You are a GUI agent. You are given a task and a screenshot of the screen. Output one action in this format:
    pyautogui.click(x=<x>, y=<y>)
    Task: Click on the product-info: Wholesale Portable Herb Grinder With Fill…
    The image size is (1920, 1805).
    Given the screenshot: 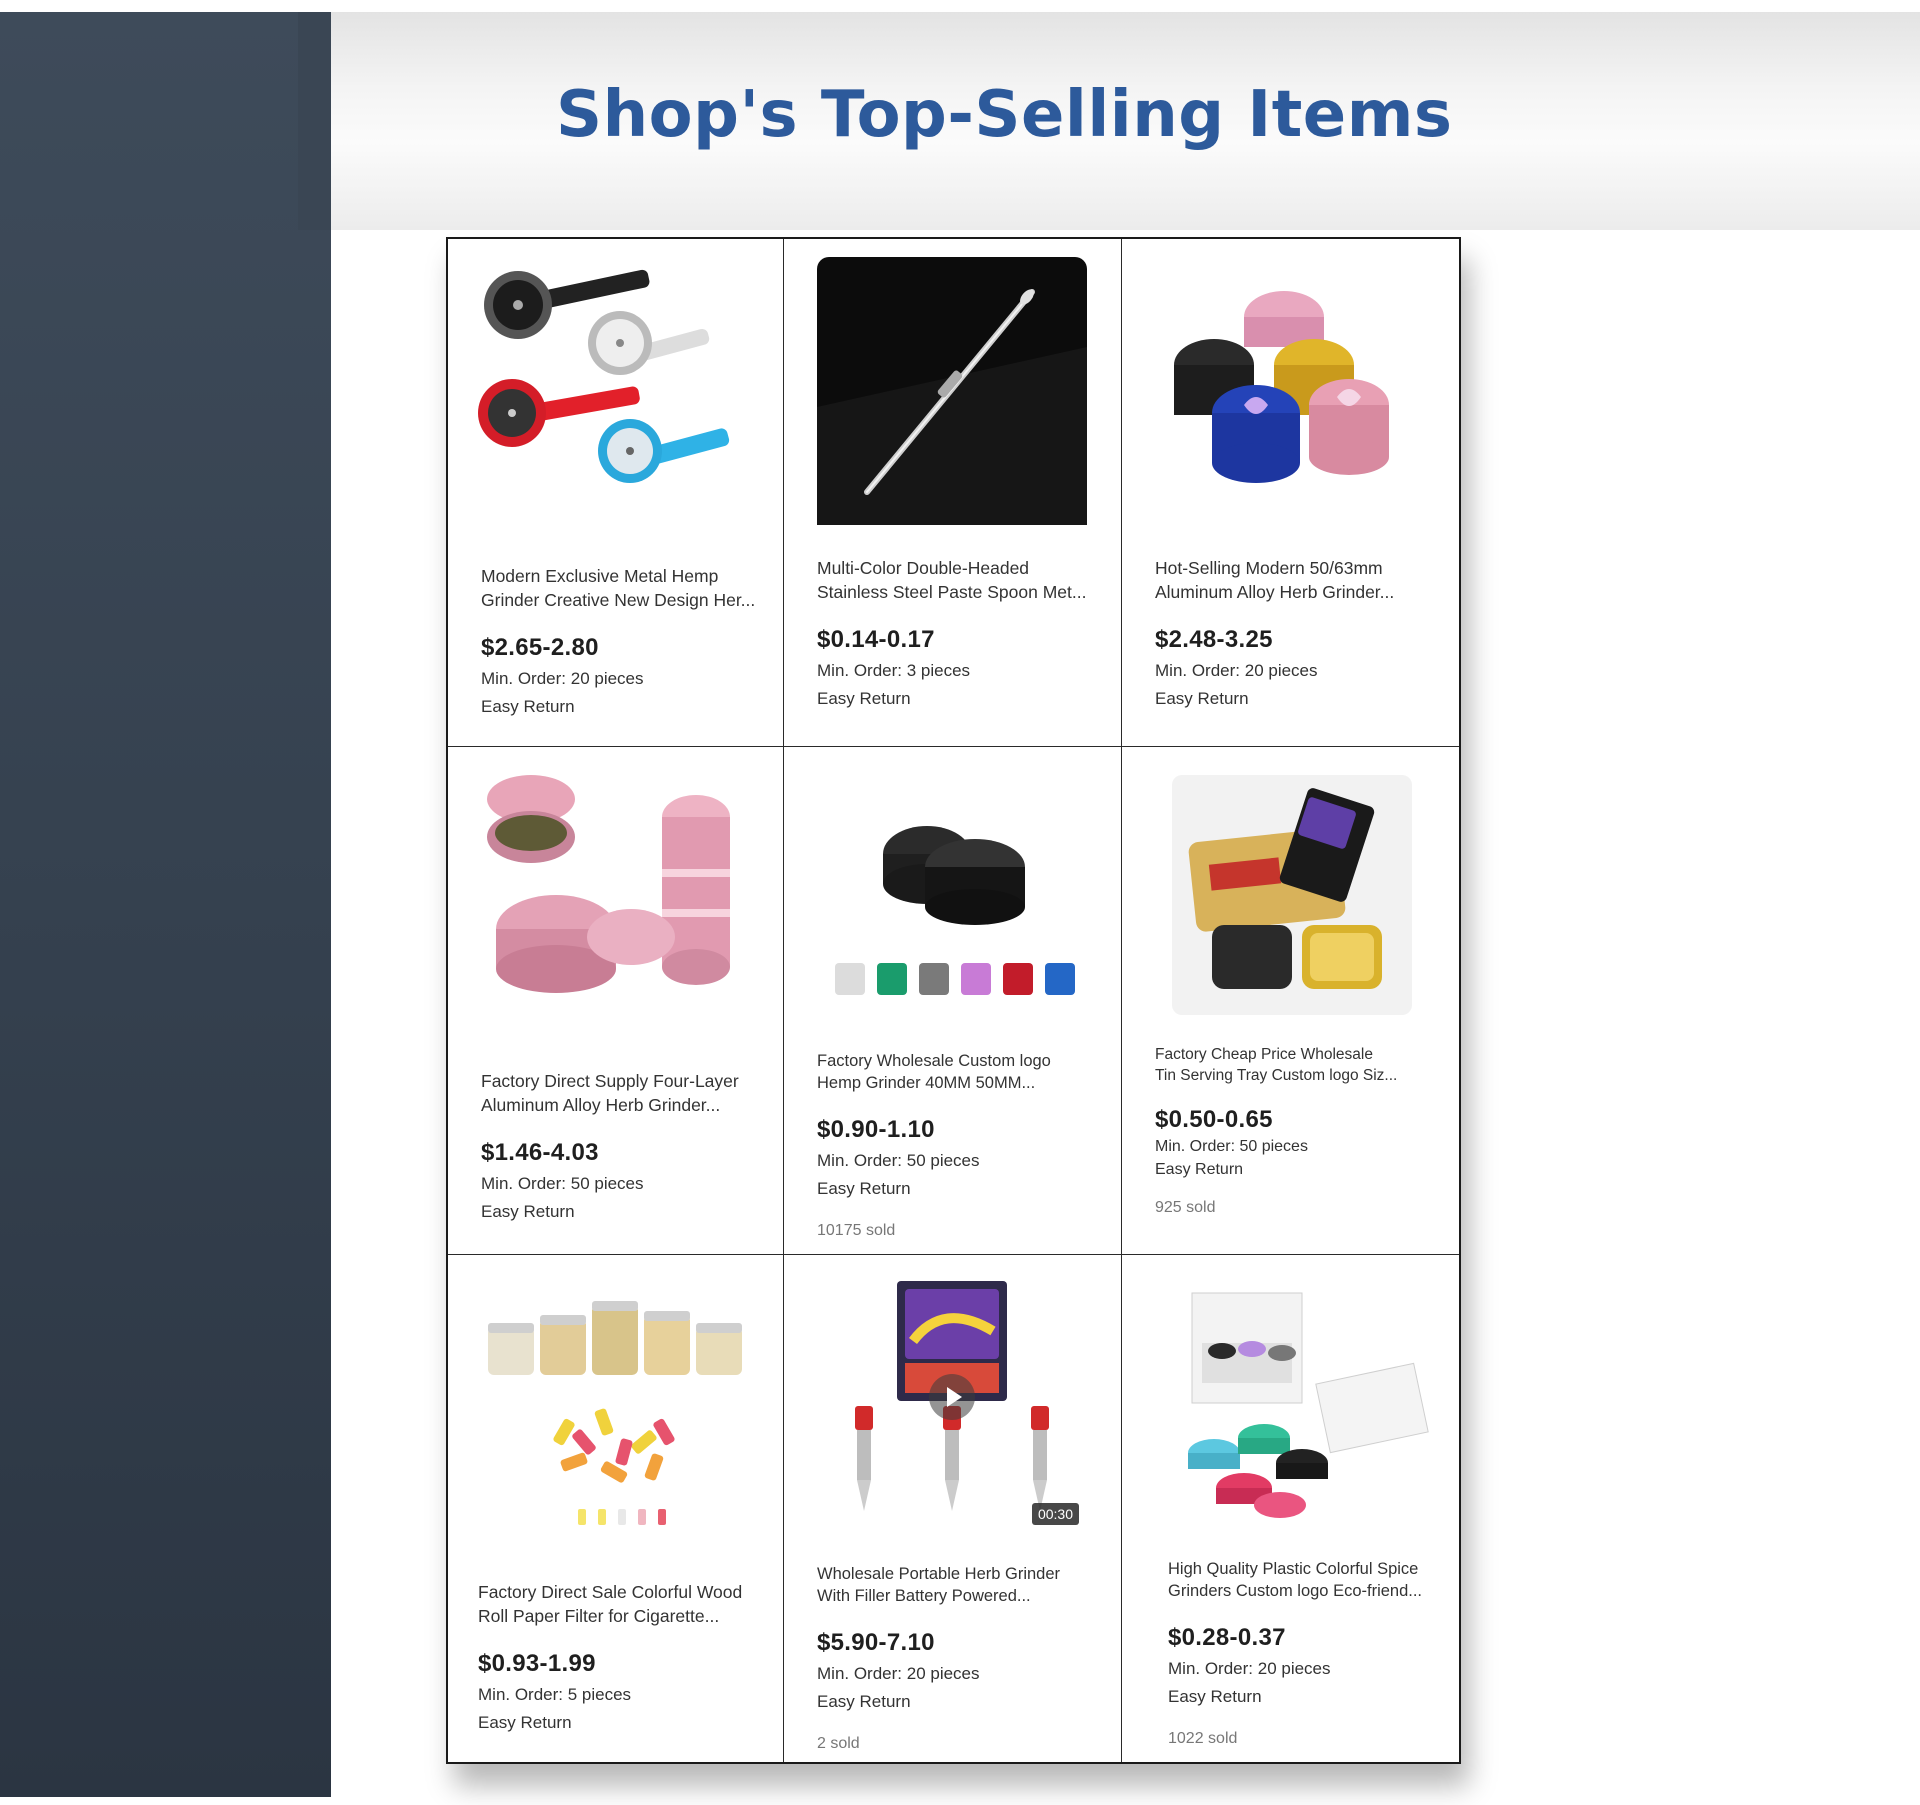 What is the action you would take?
    pyautogui.click(x=960, y=1658)
    